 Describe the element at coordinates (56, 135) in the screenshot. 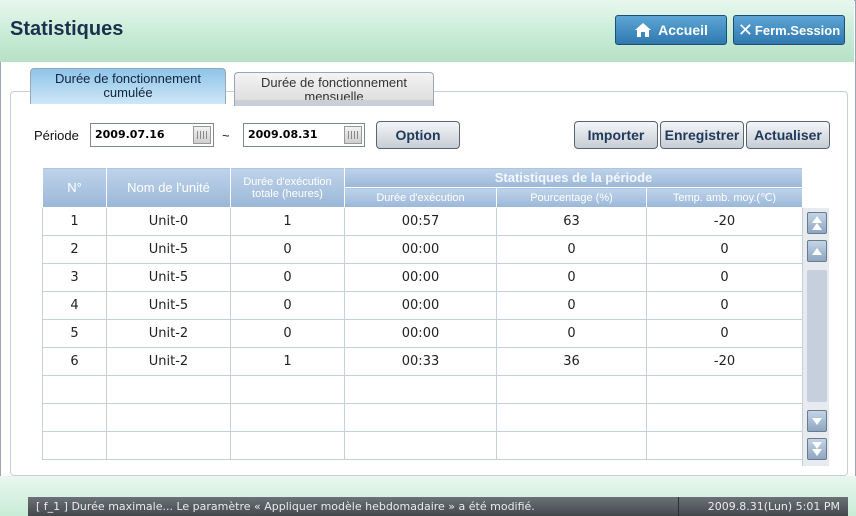

I see `period-label: Période` at that location.